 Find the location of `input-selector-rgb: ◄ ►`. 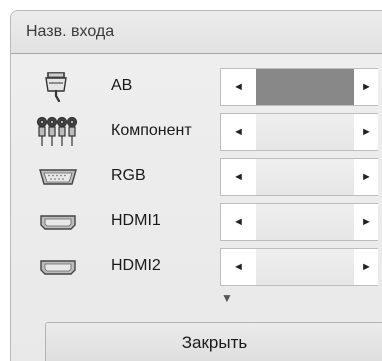

input-selector-rgb: ◄ ► is located at coordinates (299, 177).